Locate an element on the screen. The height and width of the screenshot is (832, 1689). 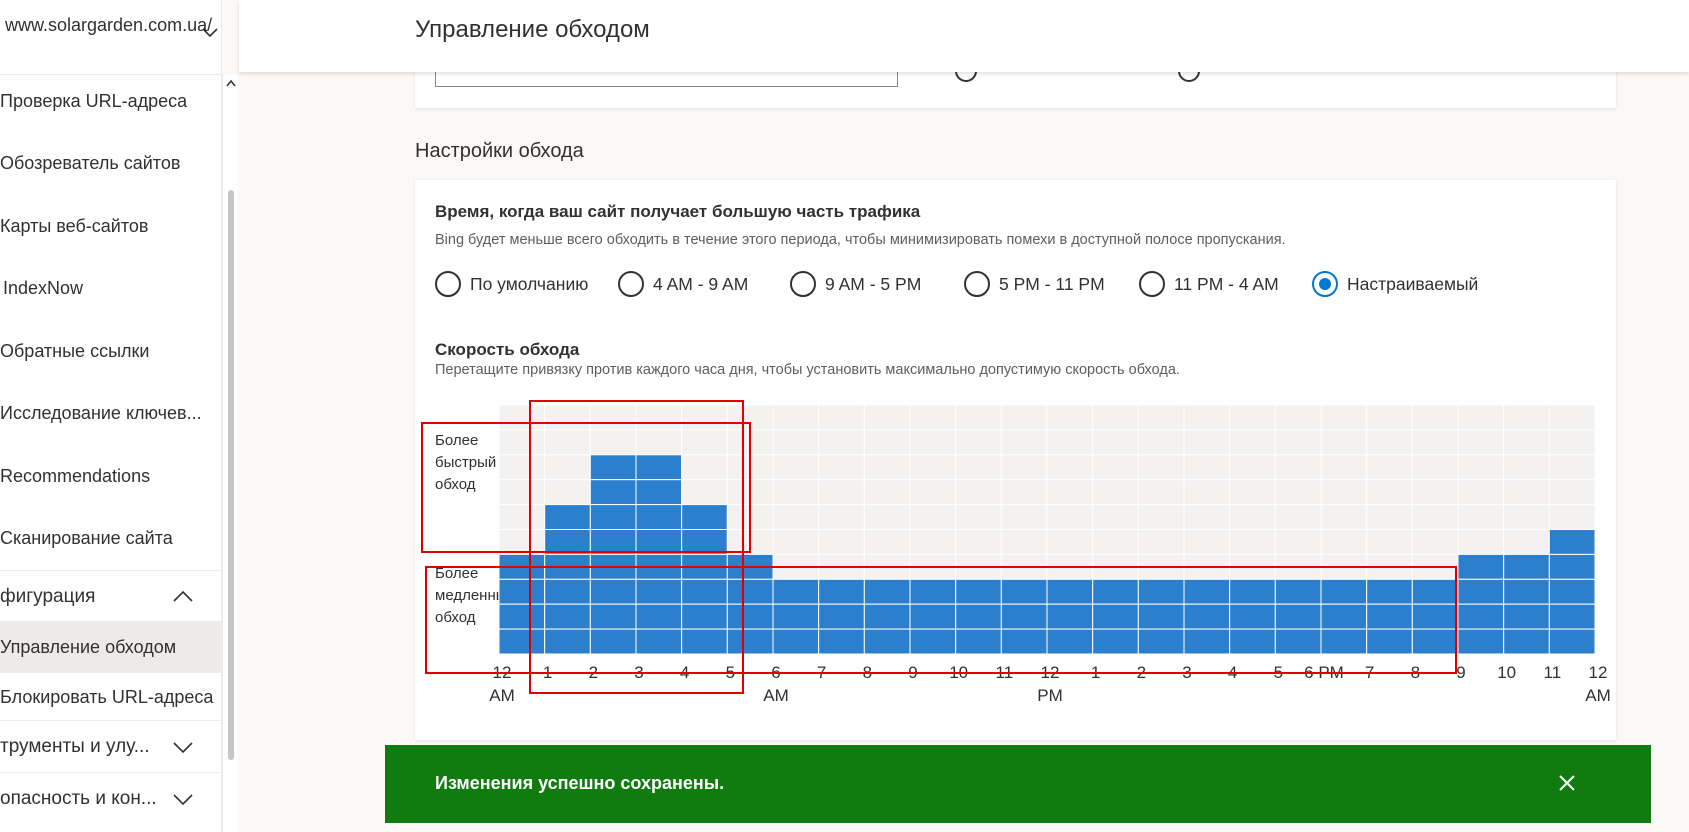
sidebar-section-configuration: фигурация is located at coordinates (110, 596).